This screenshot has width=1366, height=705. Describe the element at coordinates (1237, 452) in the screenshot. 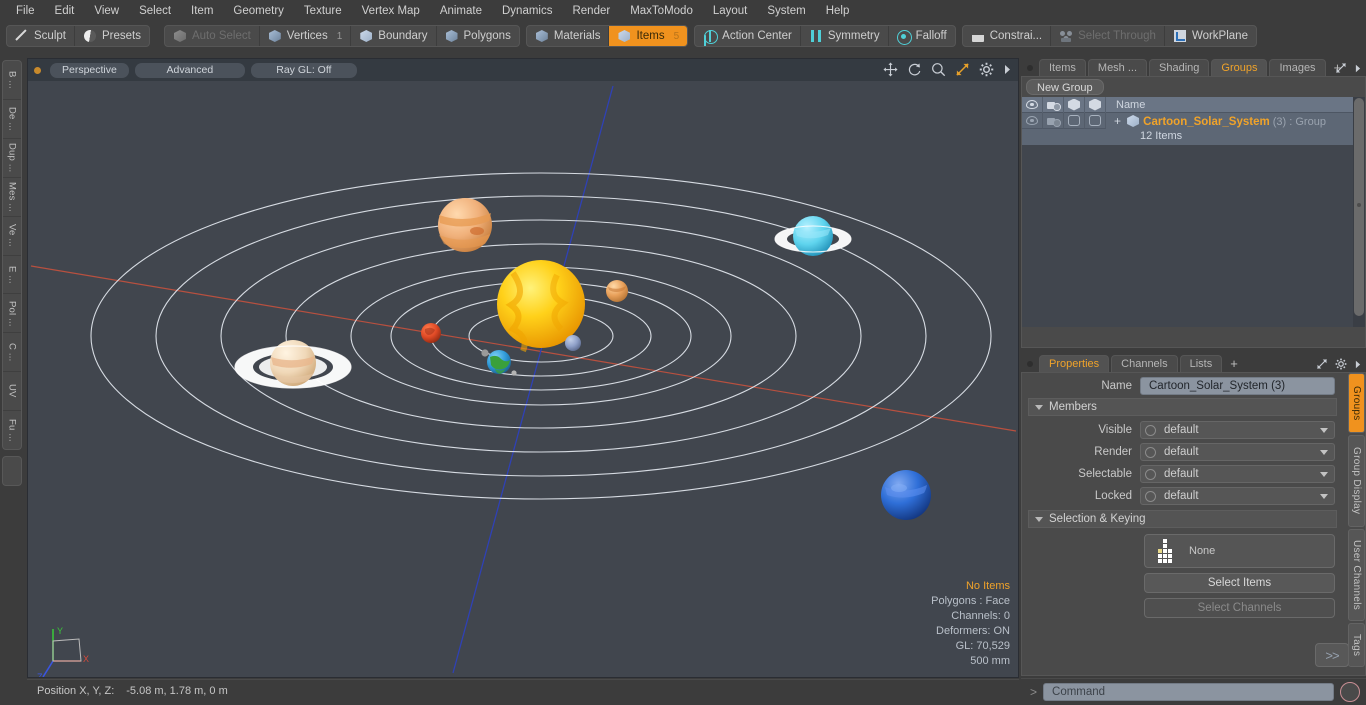

I see `render-dropdown: default` at that location.